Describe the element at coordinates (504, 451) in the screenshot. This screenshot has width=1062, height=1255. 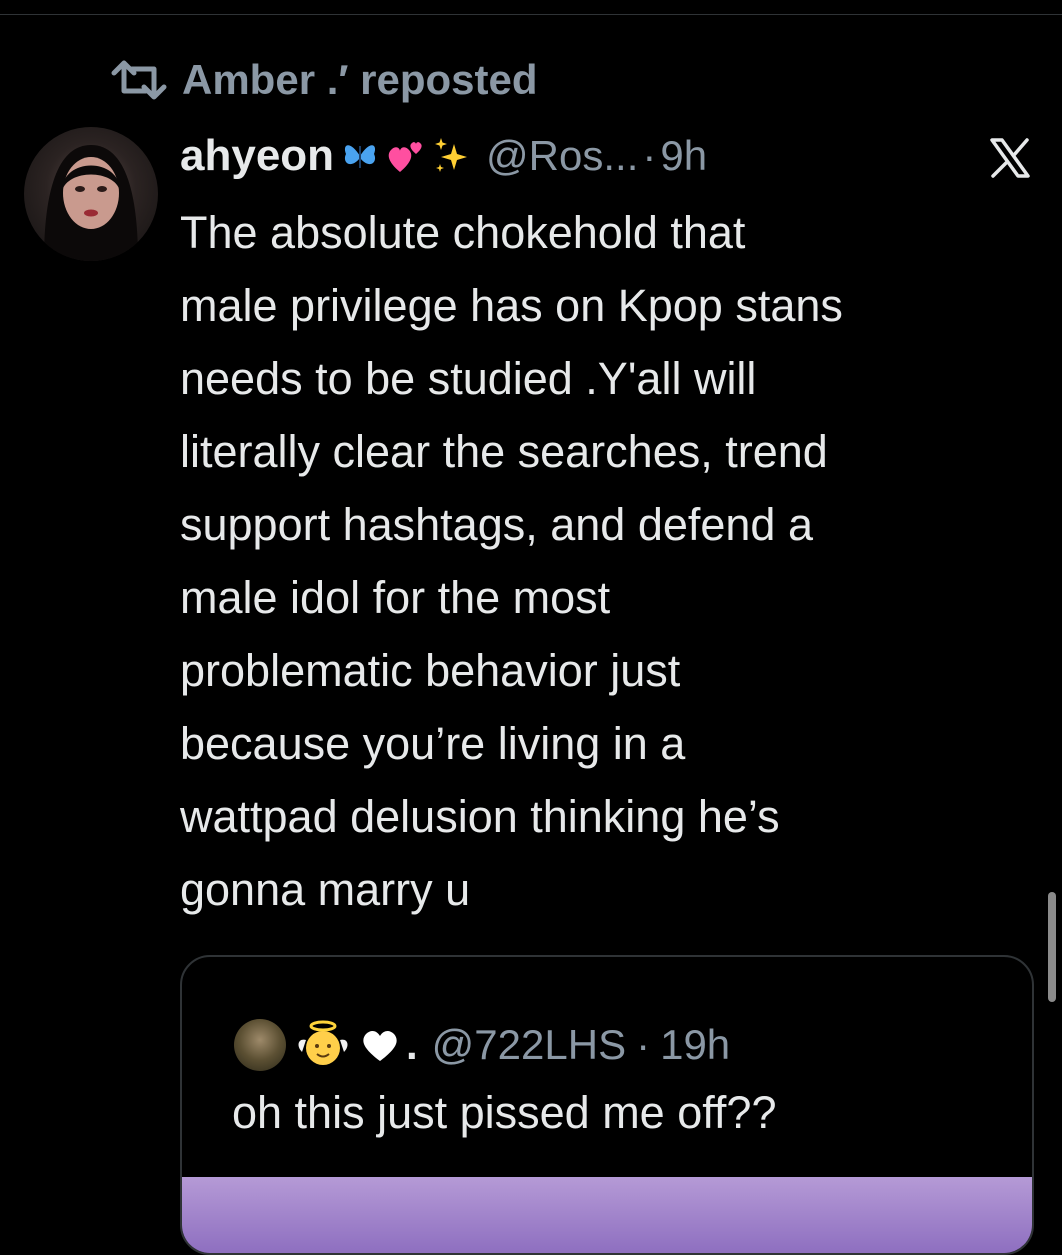
I see `post-text-line: literally clear the searches, trend` at that location.